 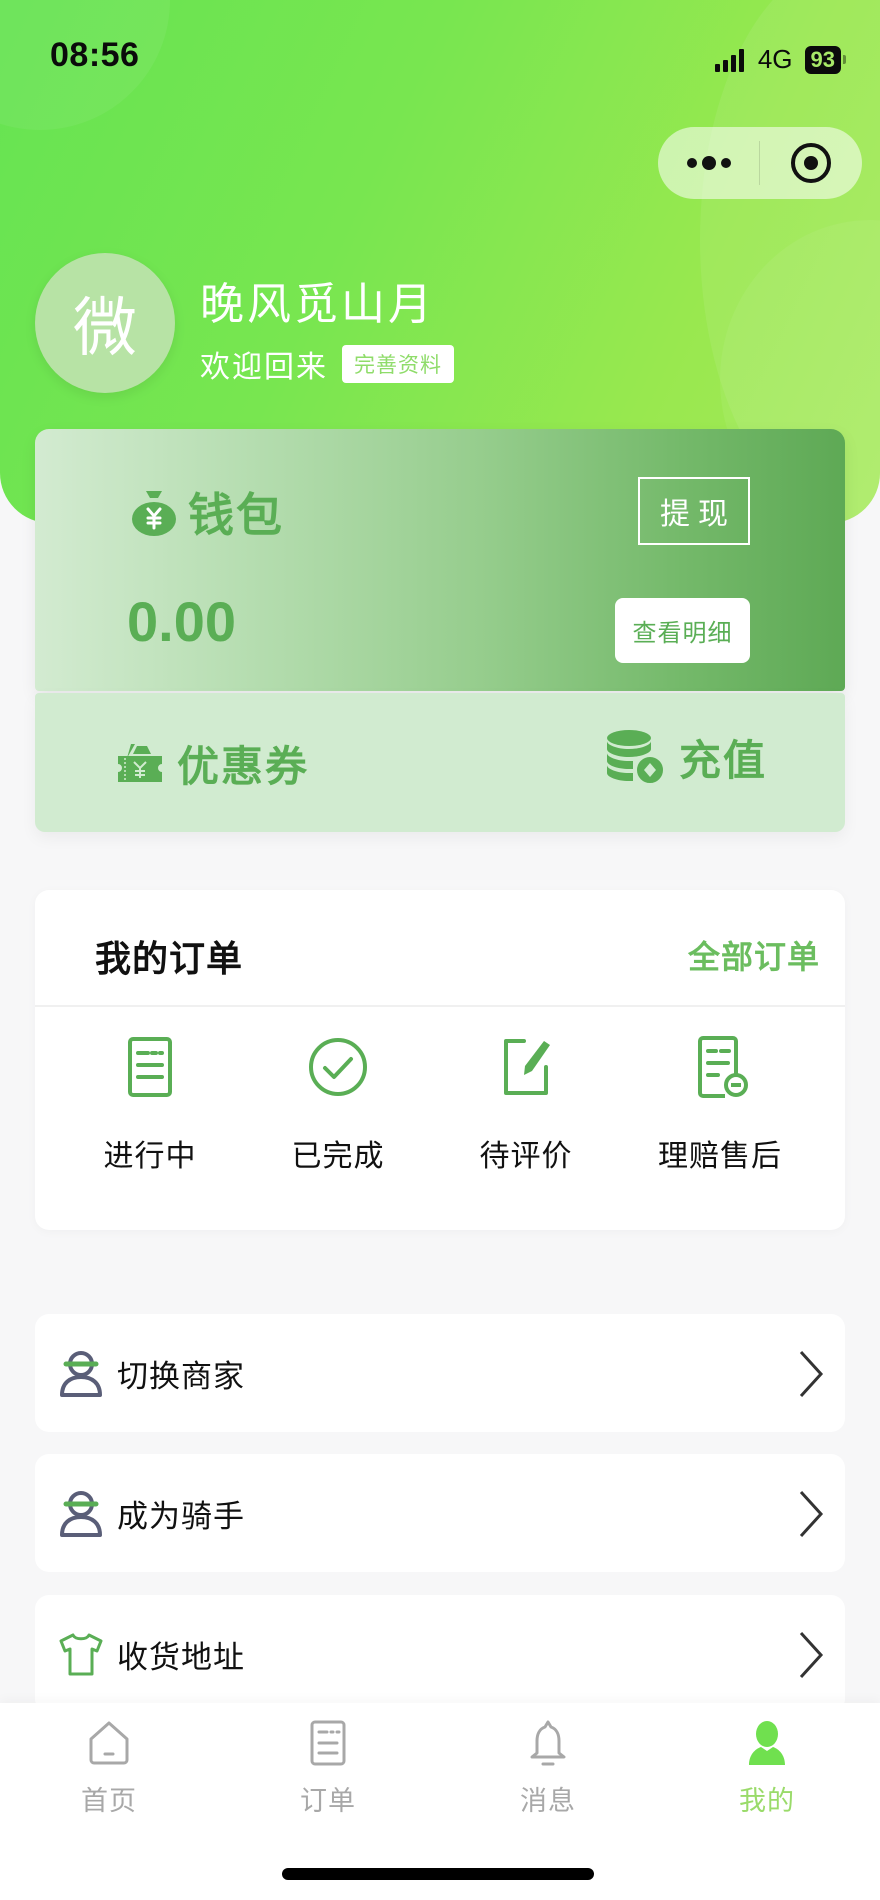 What do you see at coordinates (548, 1743) in the screenshot?
I see `bell-icon` at bounding box center [548, 1743].